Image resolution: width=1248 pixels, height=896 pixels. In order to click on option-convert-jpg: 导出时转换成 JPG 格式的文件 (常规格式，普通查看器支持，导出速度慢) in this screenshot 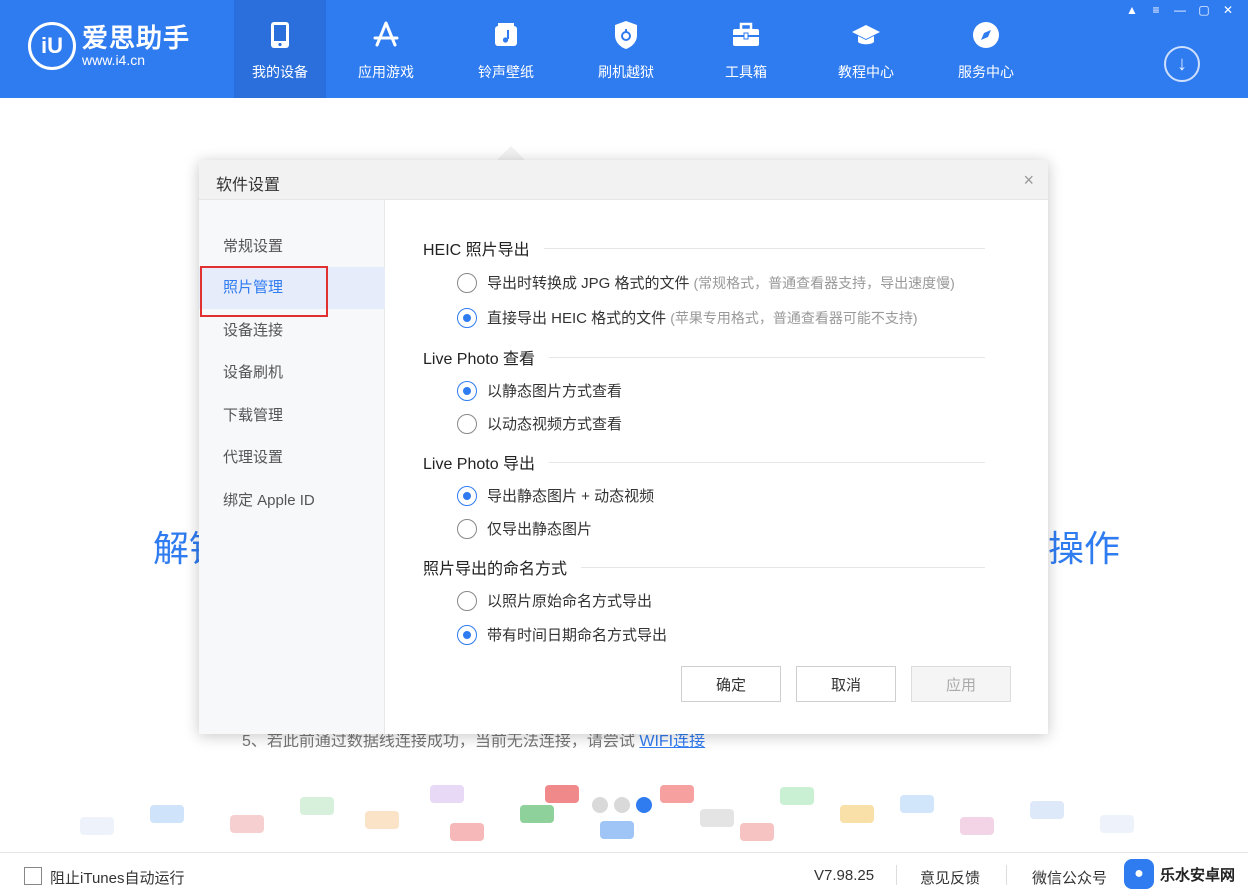, I will do `click(706, 282)`.